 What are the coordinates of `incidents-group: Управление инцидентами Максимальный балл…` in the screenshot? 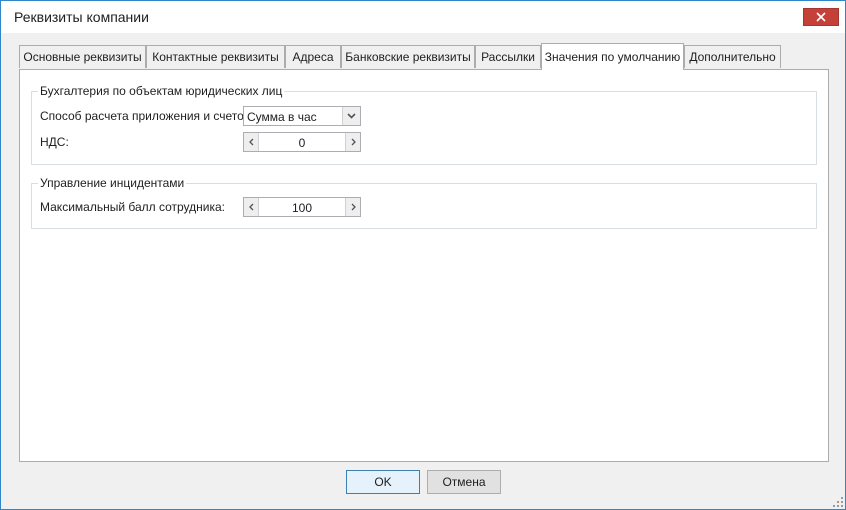 It's located at (424, 202).